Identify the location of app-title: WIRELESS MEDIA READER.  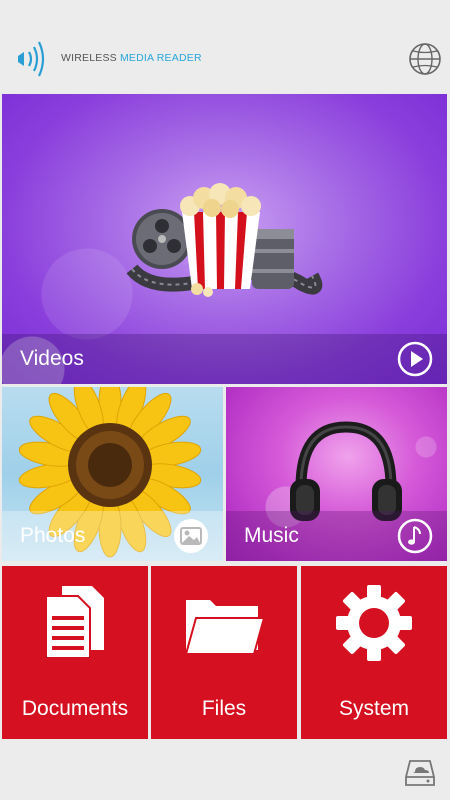
(131, 58).